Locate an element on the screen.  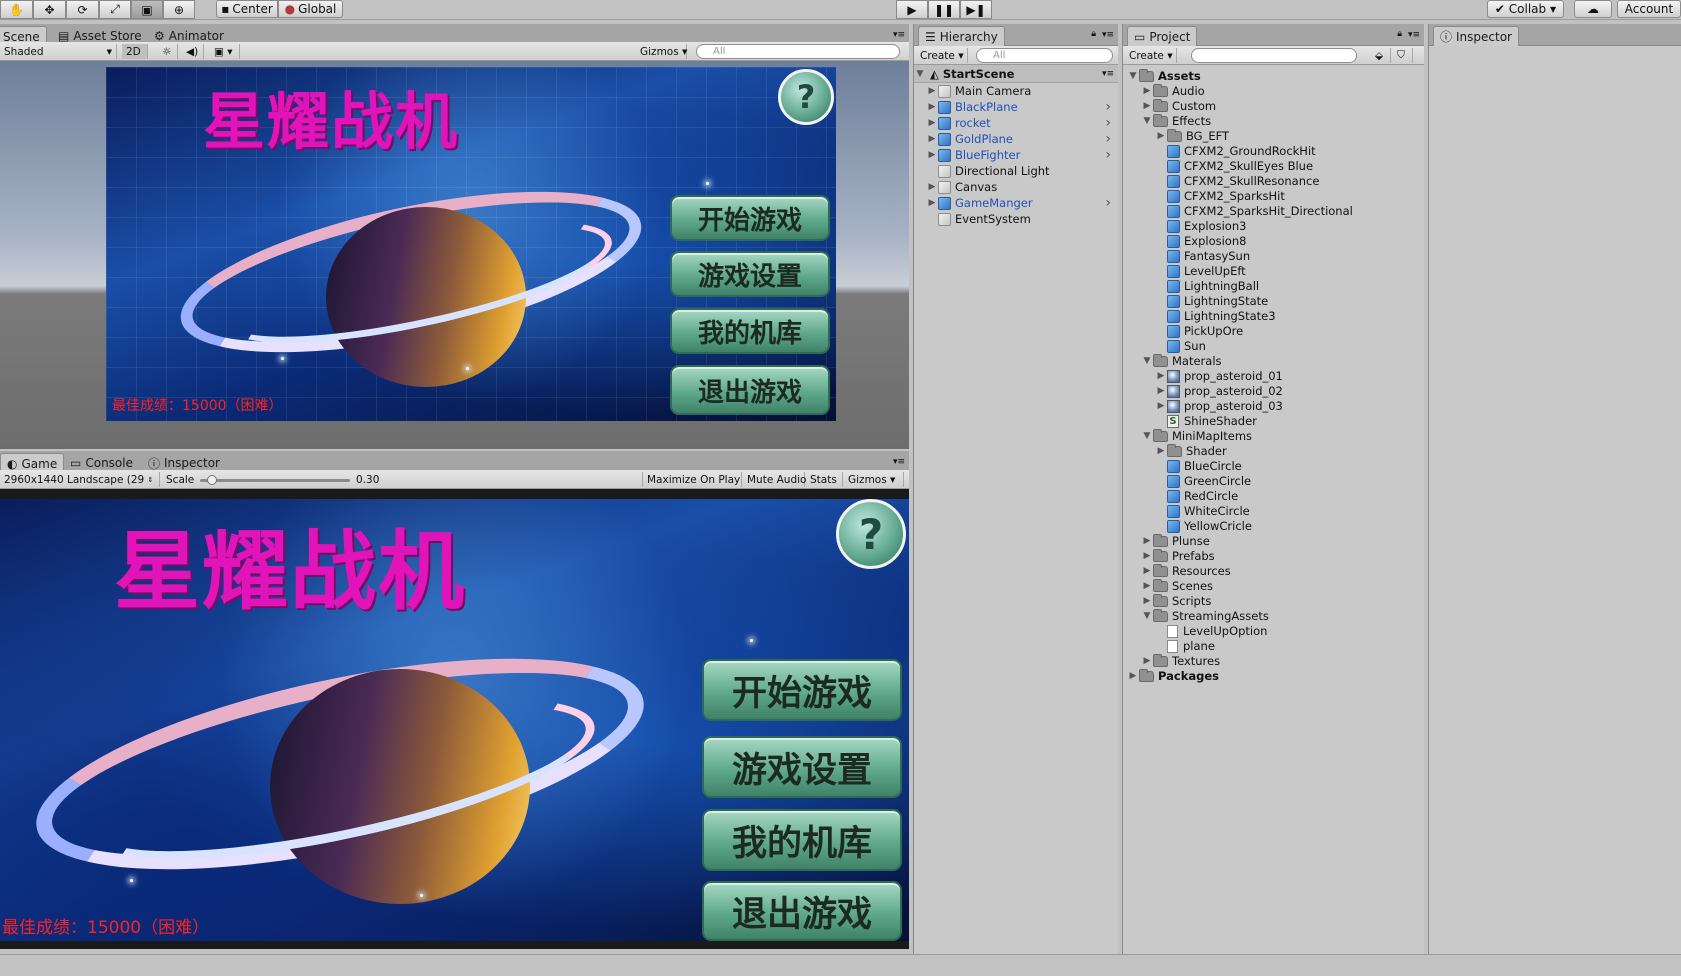
shading-dropdown: Shaded ▼ is located at coordinates (58, 51).